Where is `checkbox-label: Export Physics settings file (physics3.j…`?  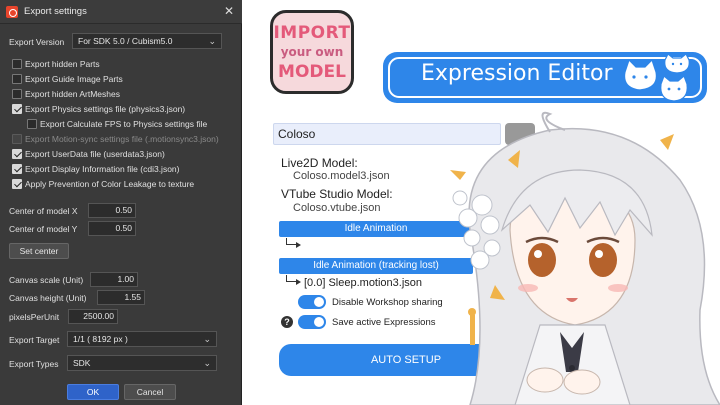 checkbox-label: Export Physics settings file (physics3.j… is located at coordinates (105, 109).